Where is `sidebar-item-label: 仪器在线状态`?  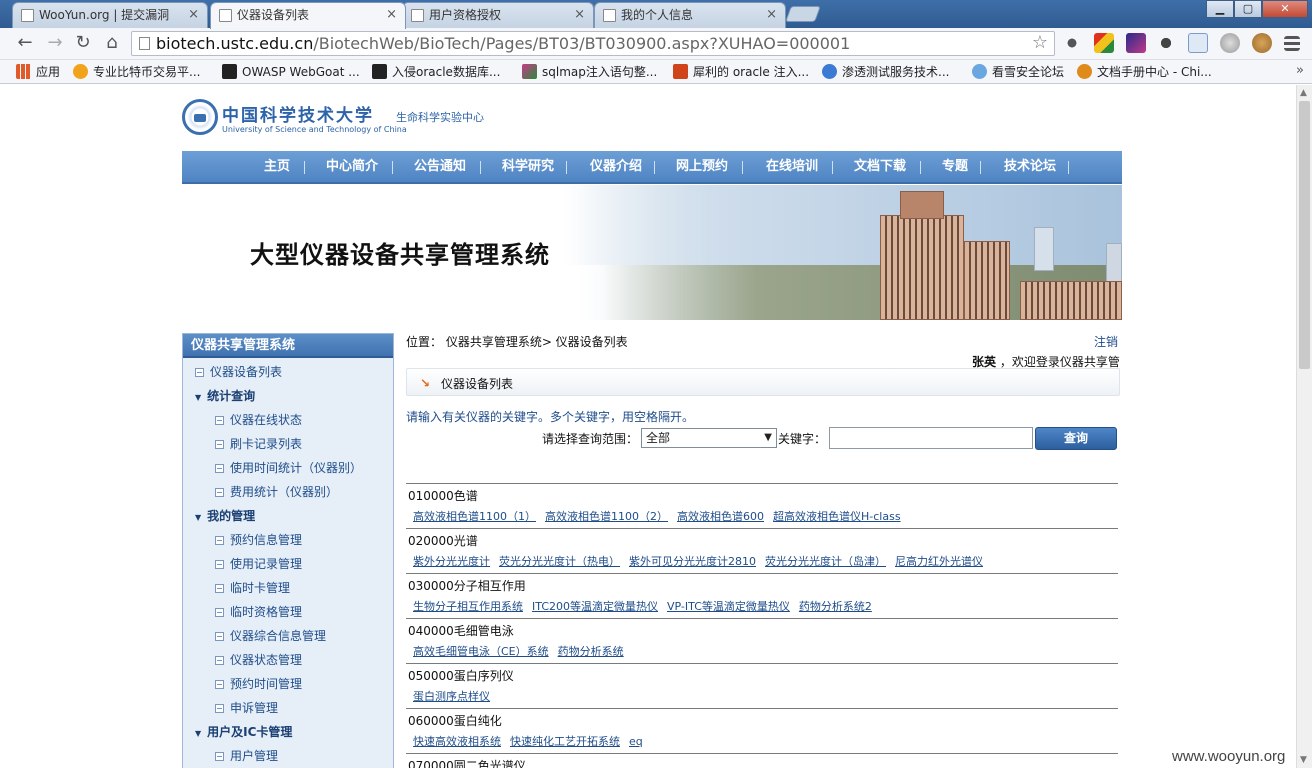
sidebar-item-label: 仪器在线状态 is located at coordinates (266, 420).